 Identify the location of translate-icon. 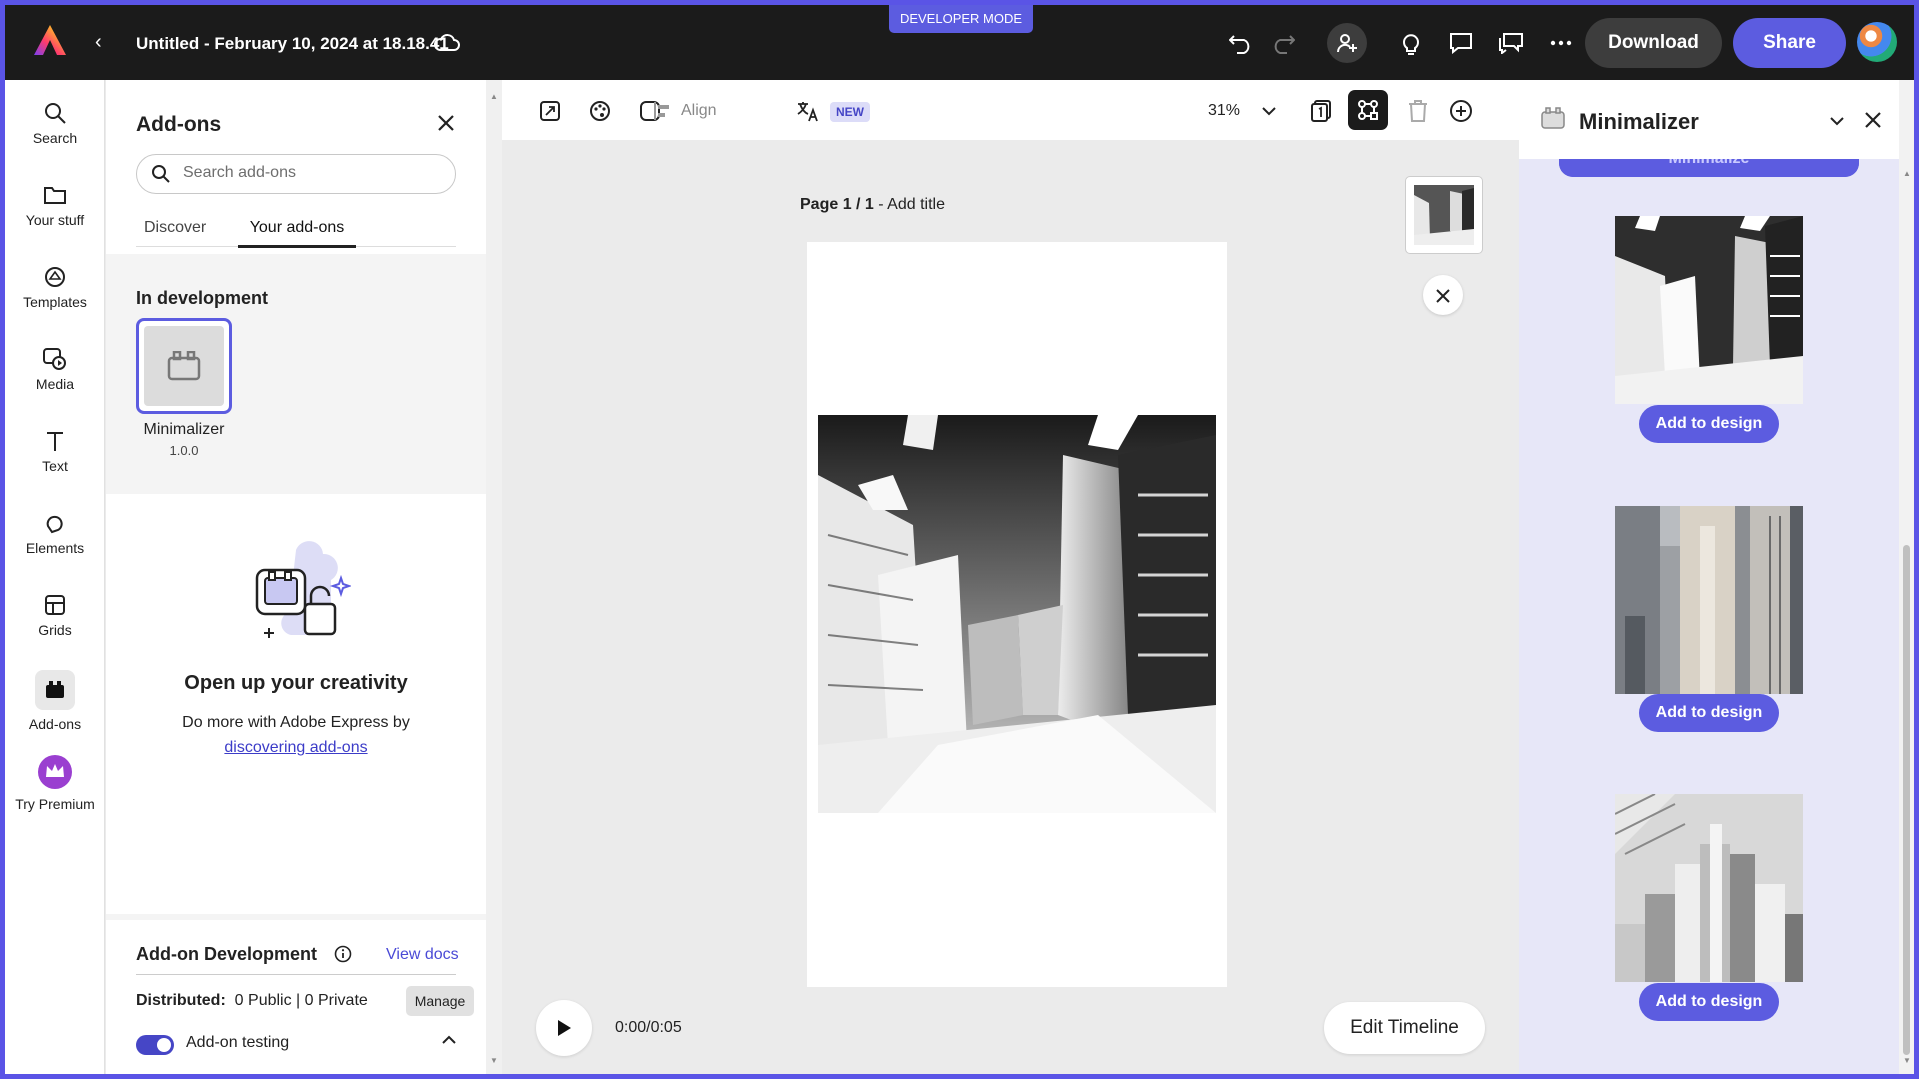
(808, 111).